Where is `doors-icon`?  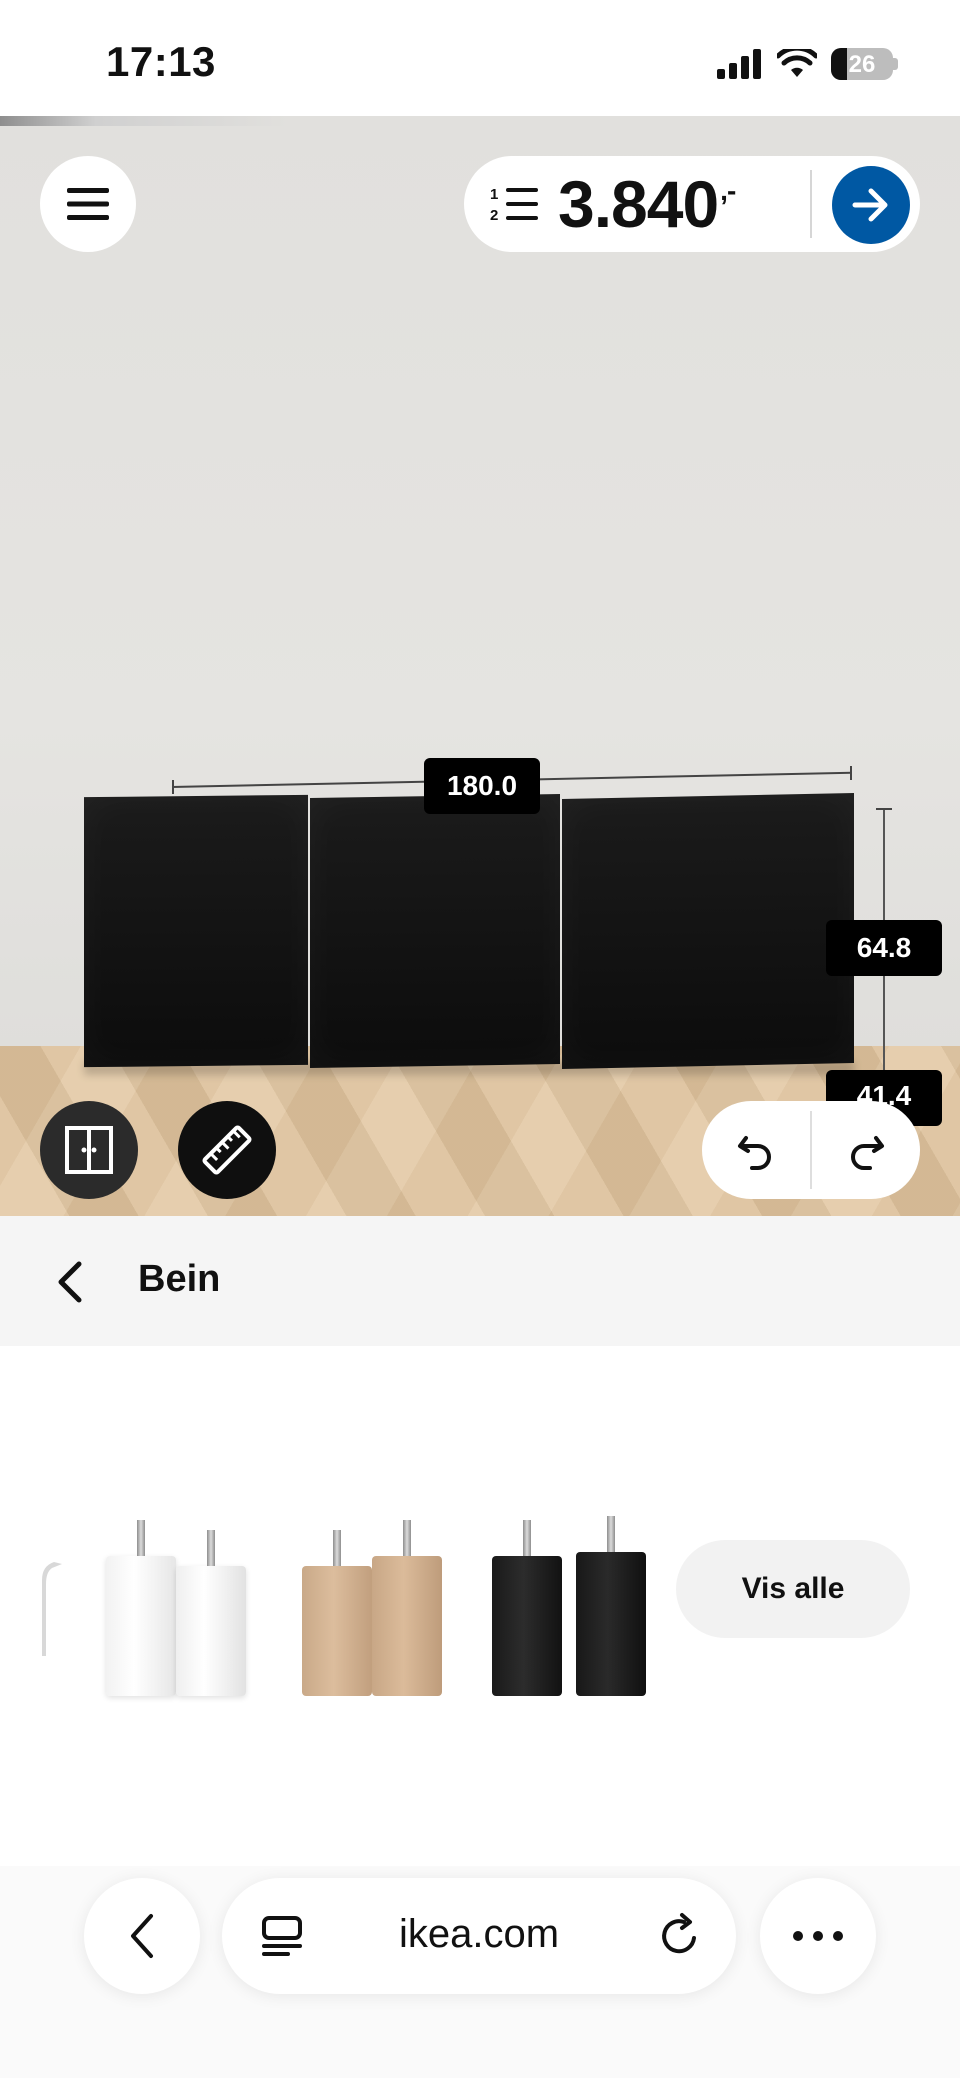
doors-icon is located at coordinates (89, 1150).